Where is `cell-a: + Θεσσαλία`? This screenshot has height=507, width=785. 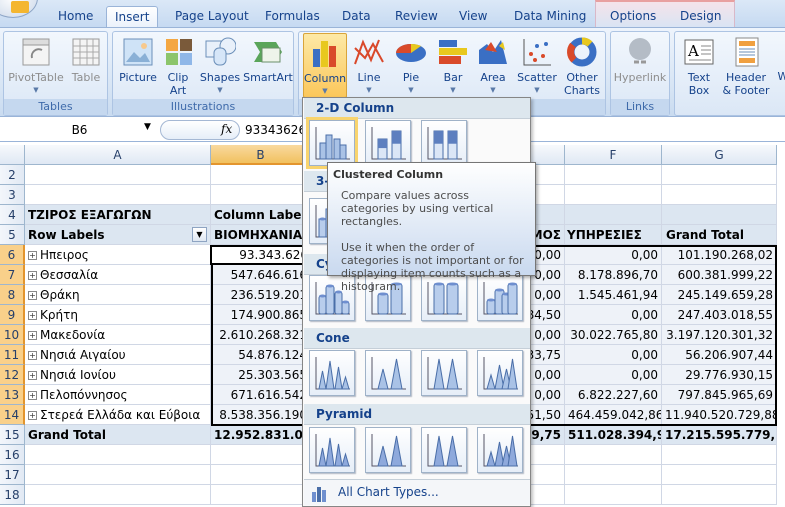 cell-a: + Θεσσαλία is located at coordinates (118, 275).